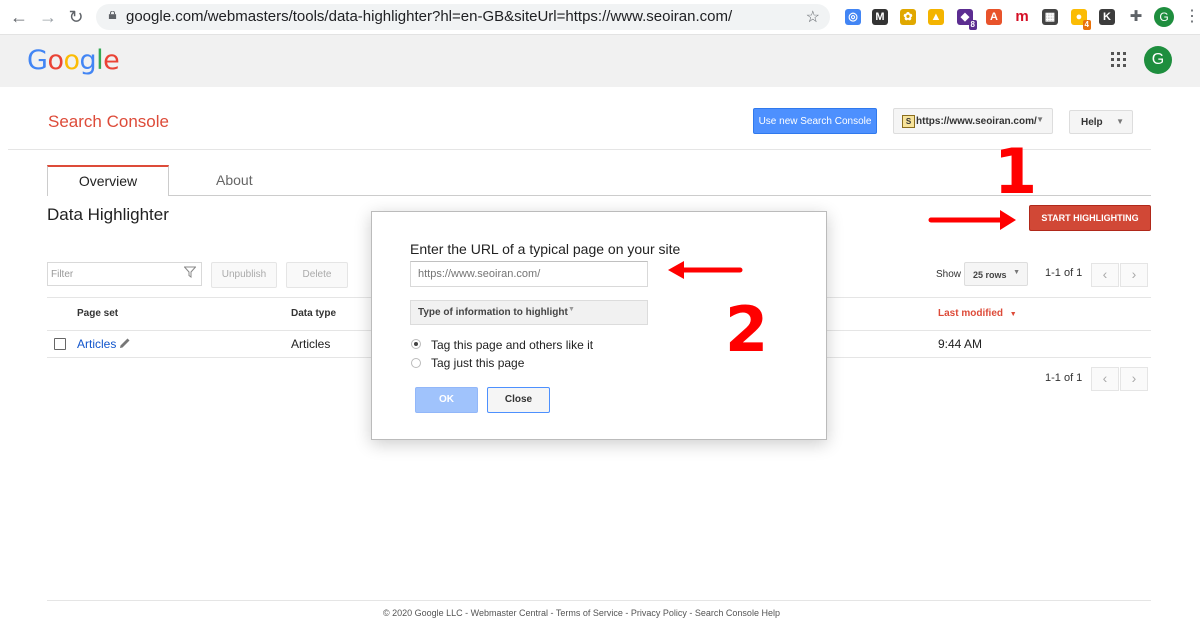 This screenshot has width=1200, height=618. What do you see at coordinates (48, 17) in the screenshot?
I see `forward-arrow-icon: →` at bounding box center [48, 17].